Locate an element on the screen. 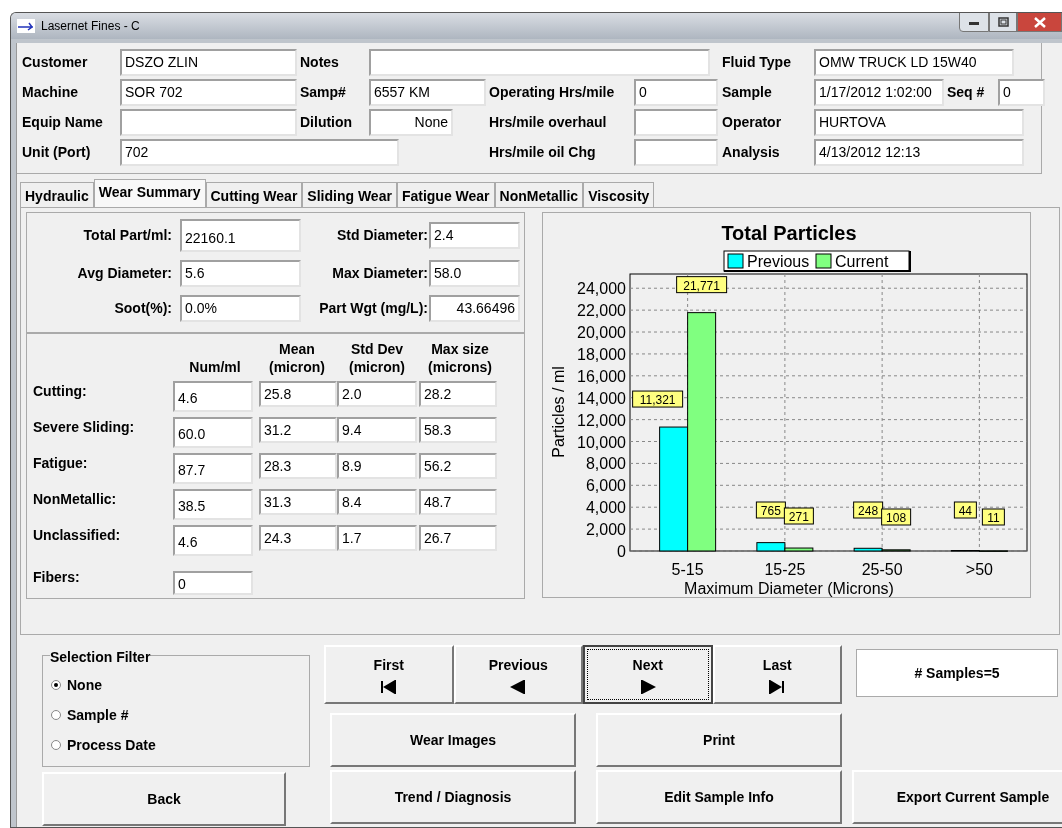 The height and width of the screenshot is (828, 1062). field-label: Operating Hrs/mile is located at coordinates (552, 92).